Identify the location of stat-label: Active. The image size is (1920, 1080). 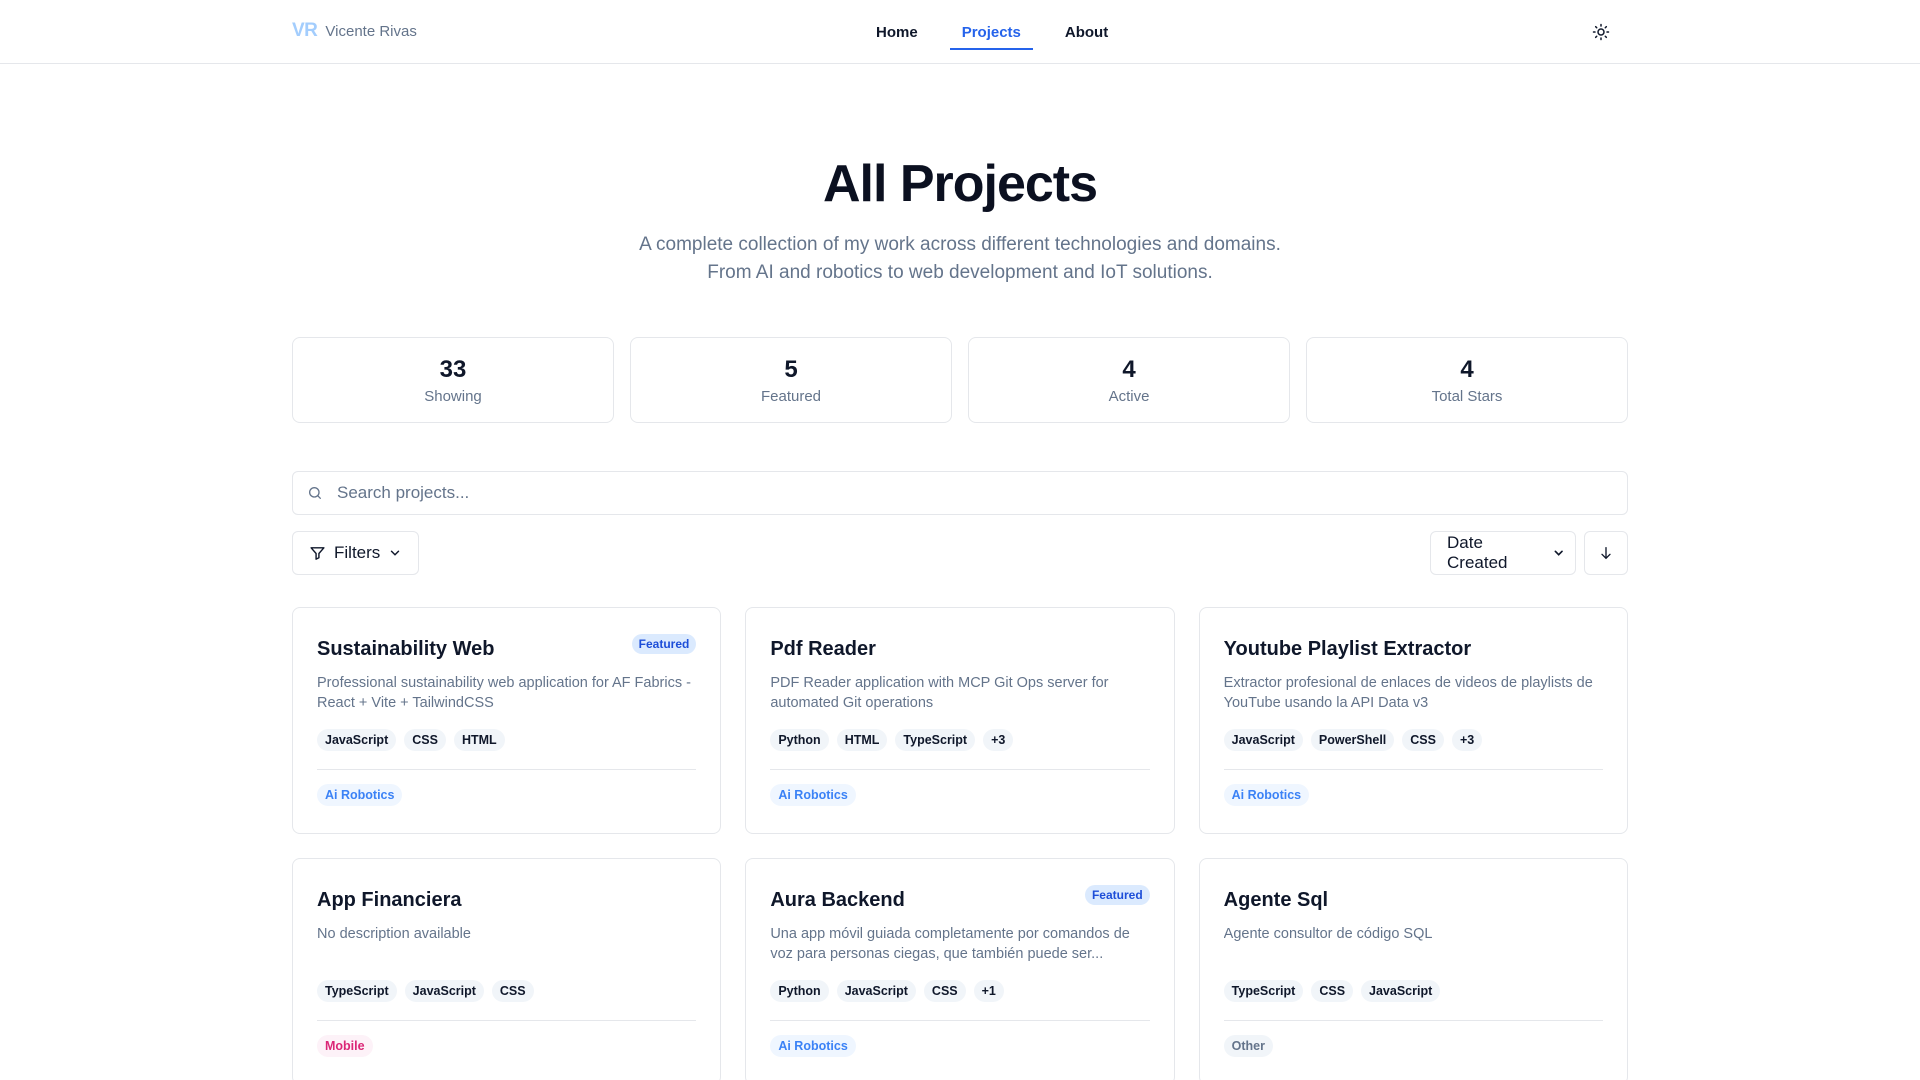
(1129, 396).